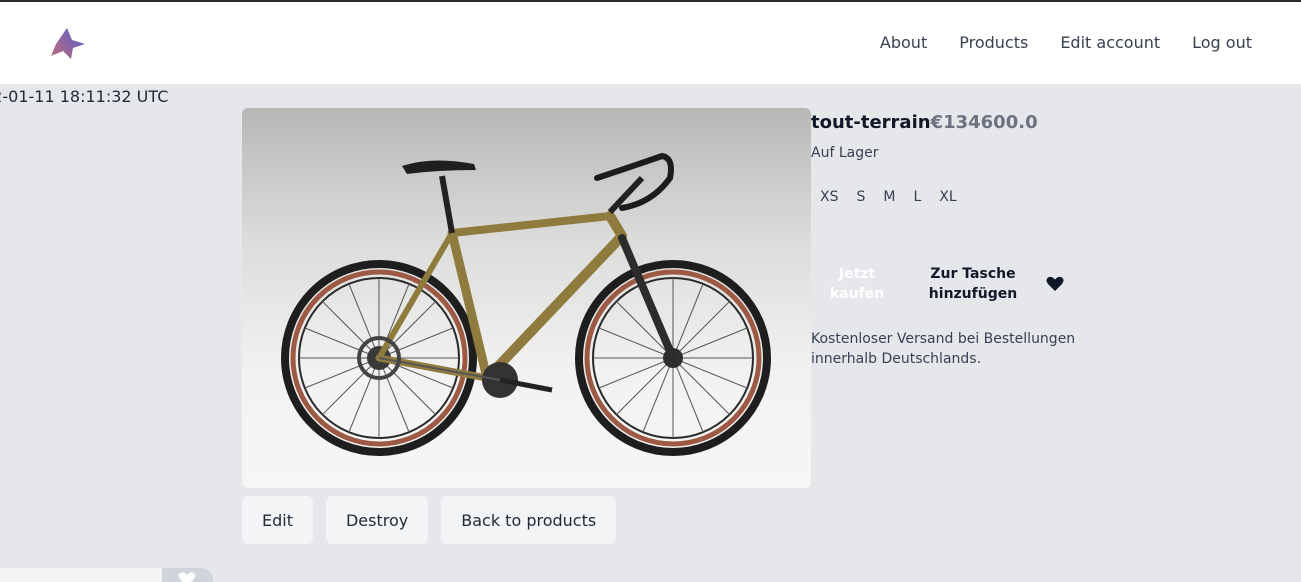  I want to click on add-to-bag-button: Zur Tasche hinzufügen, so click(973, 284).